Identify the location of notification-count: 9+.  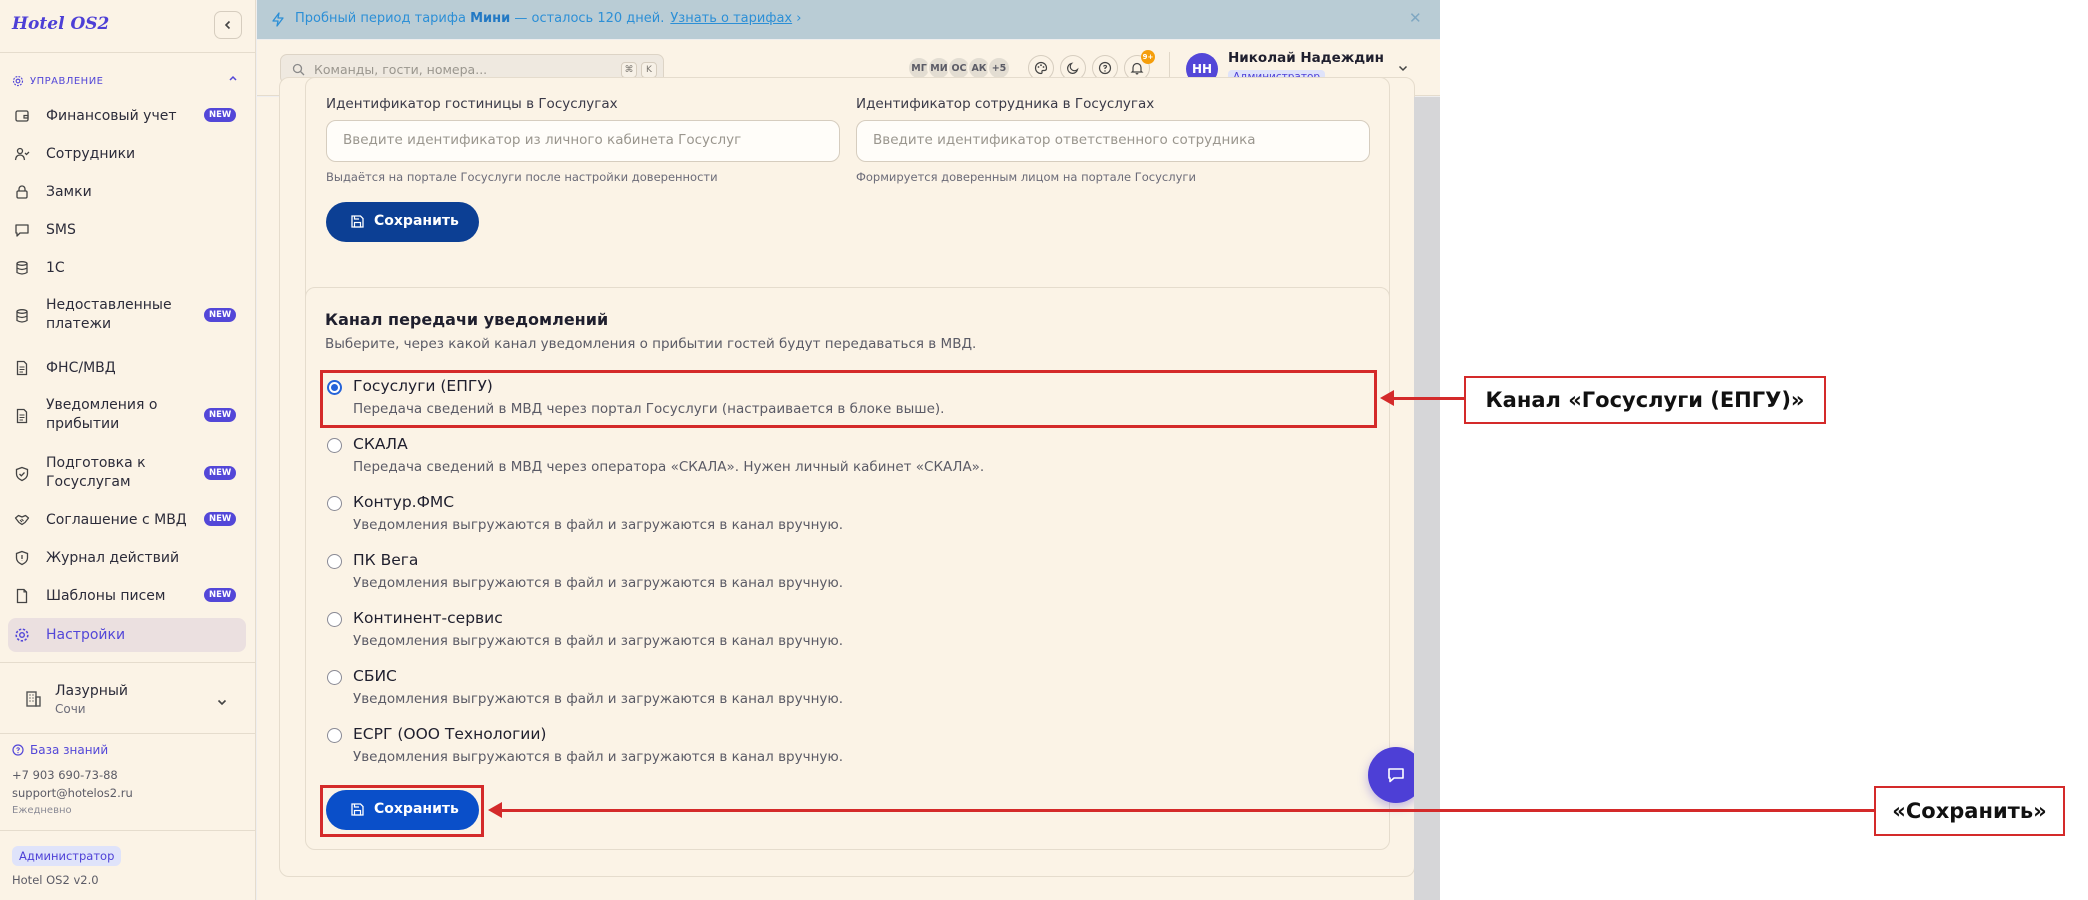
(1148, 57).